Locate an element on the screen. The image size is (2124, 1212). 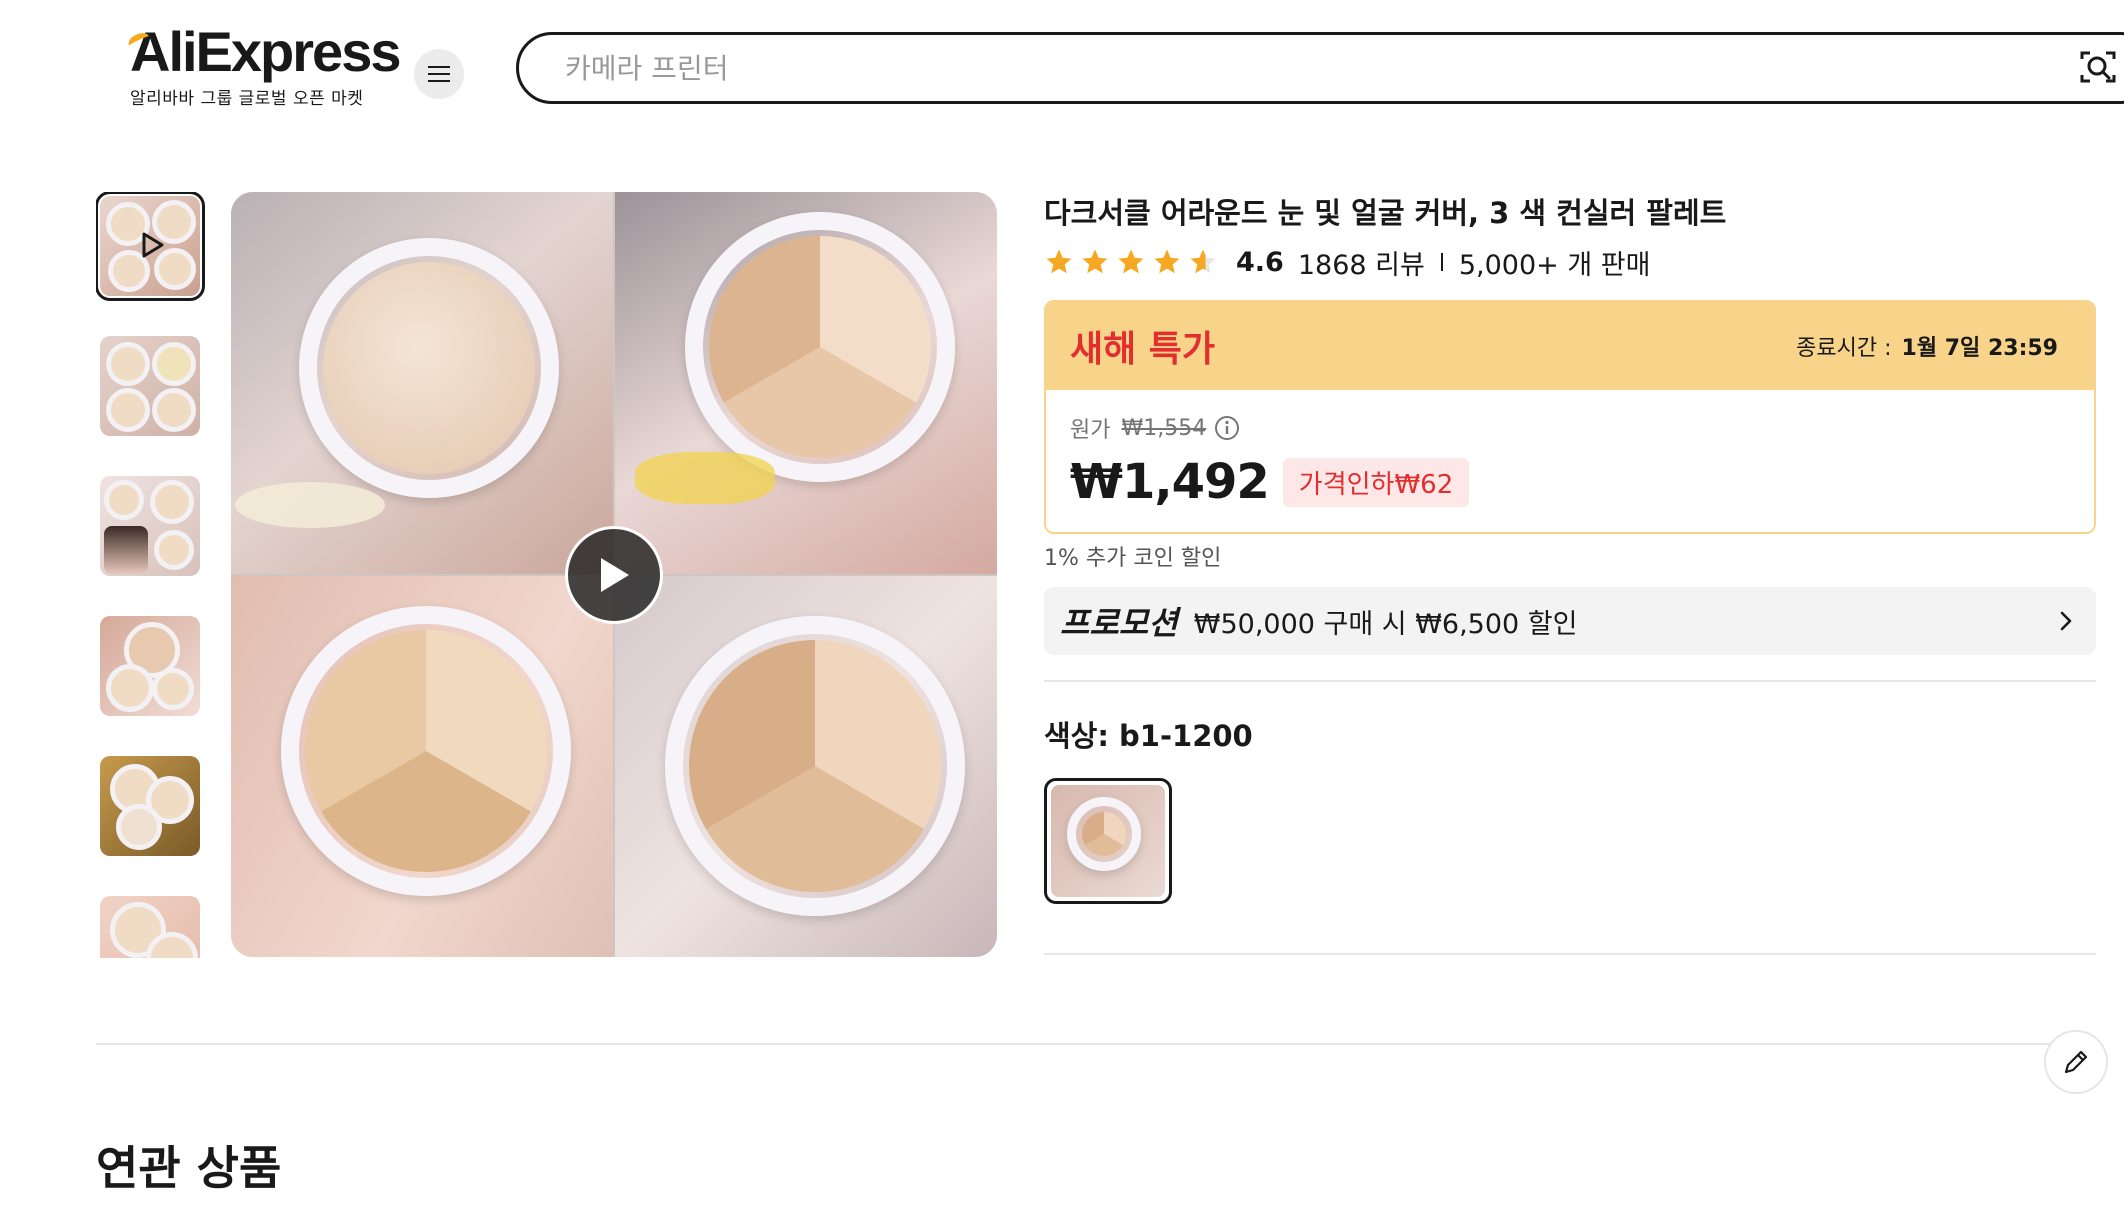
camera-search-icon is located at coordinates (2098, 67).